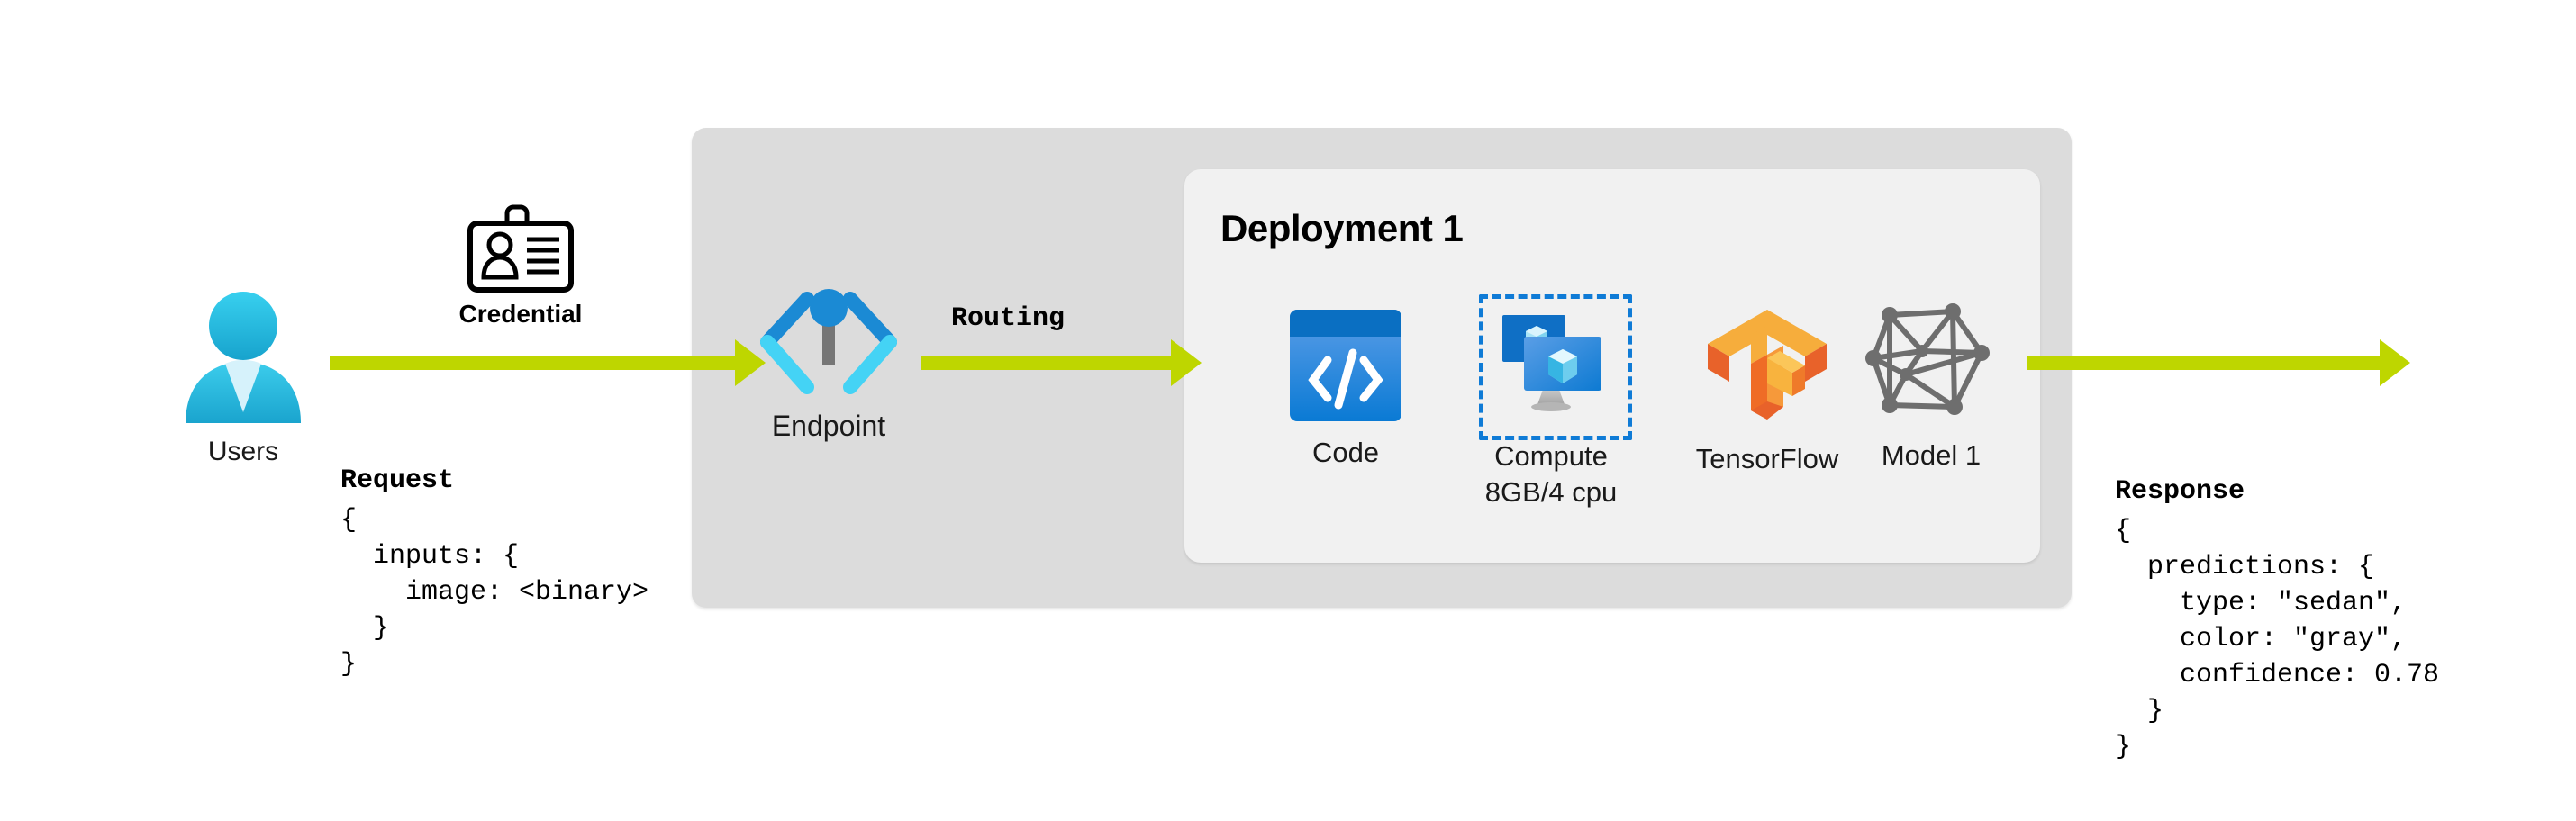  Describe the element at coordinates (1345, 365) in the screenshot. I see `code-window-icon` at that location.